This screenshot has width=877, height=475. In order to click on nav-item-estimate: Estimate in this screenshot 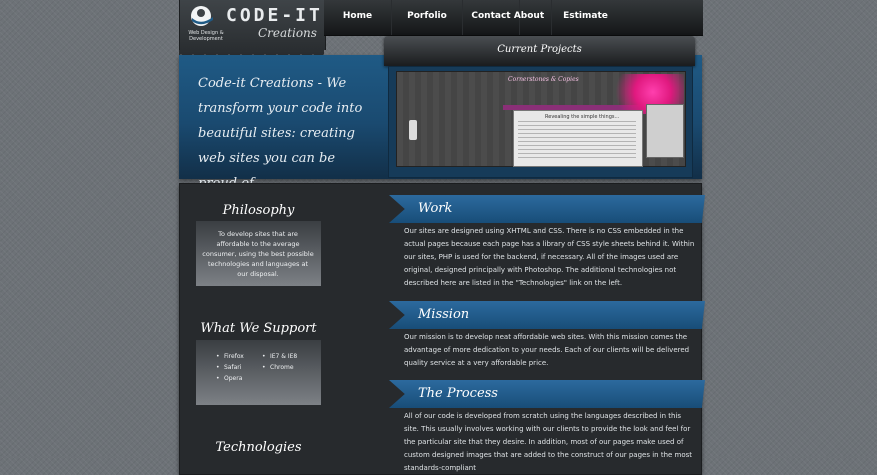, I will do `click(585, 17)`.